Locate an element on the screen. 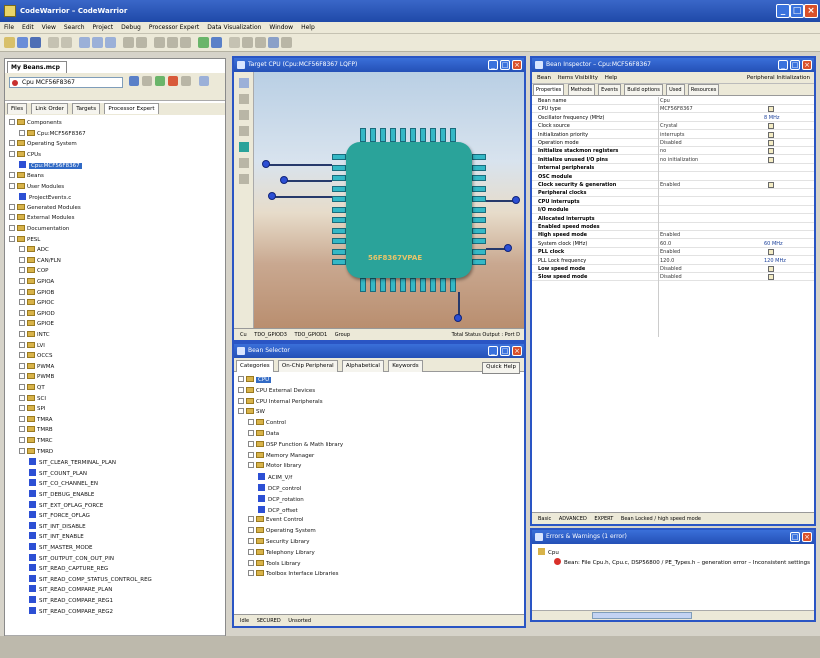 The height and width of the screenshot is (658, 820). project-tree-item: GPIOA is located at coordinates (36, 282).